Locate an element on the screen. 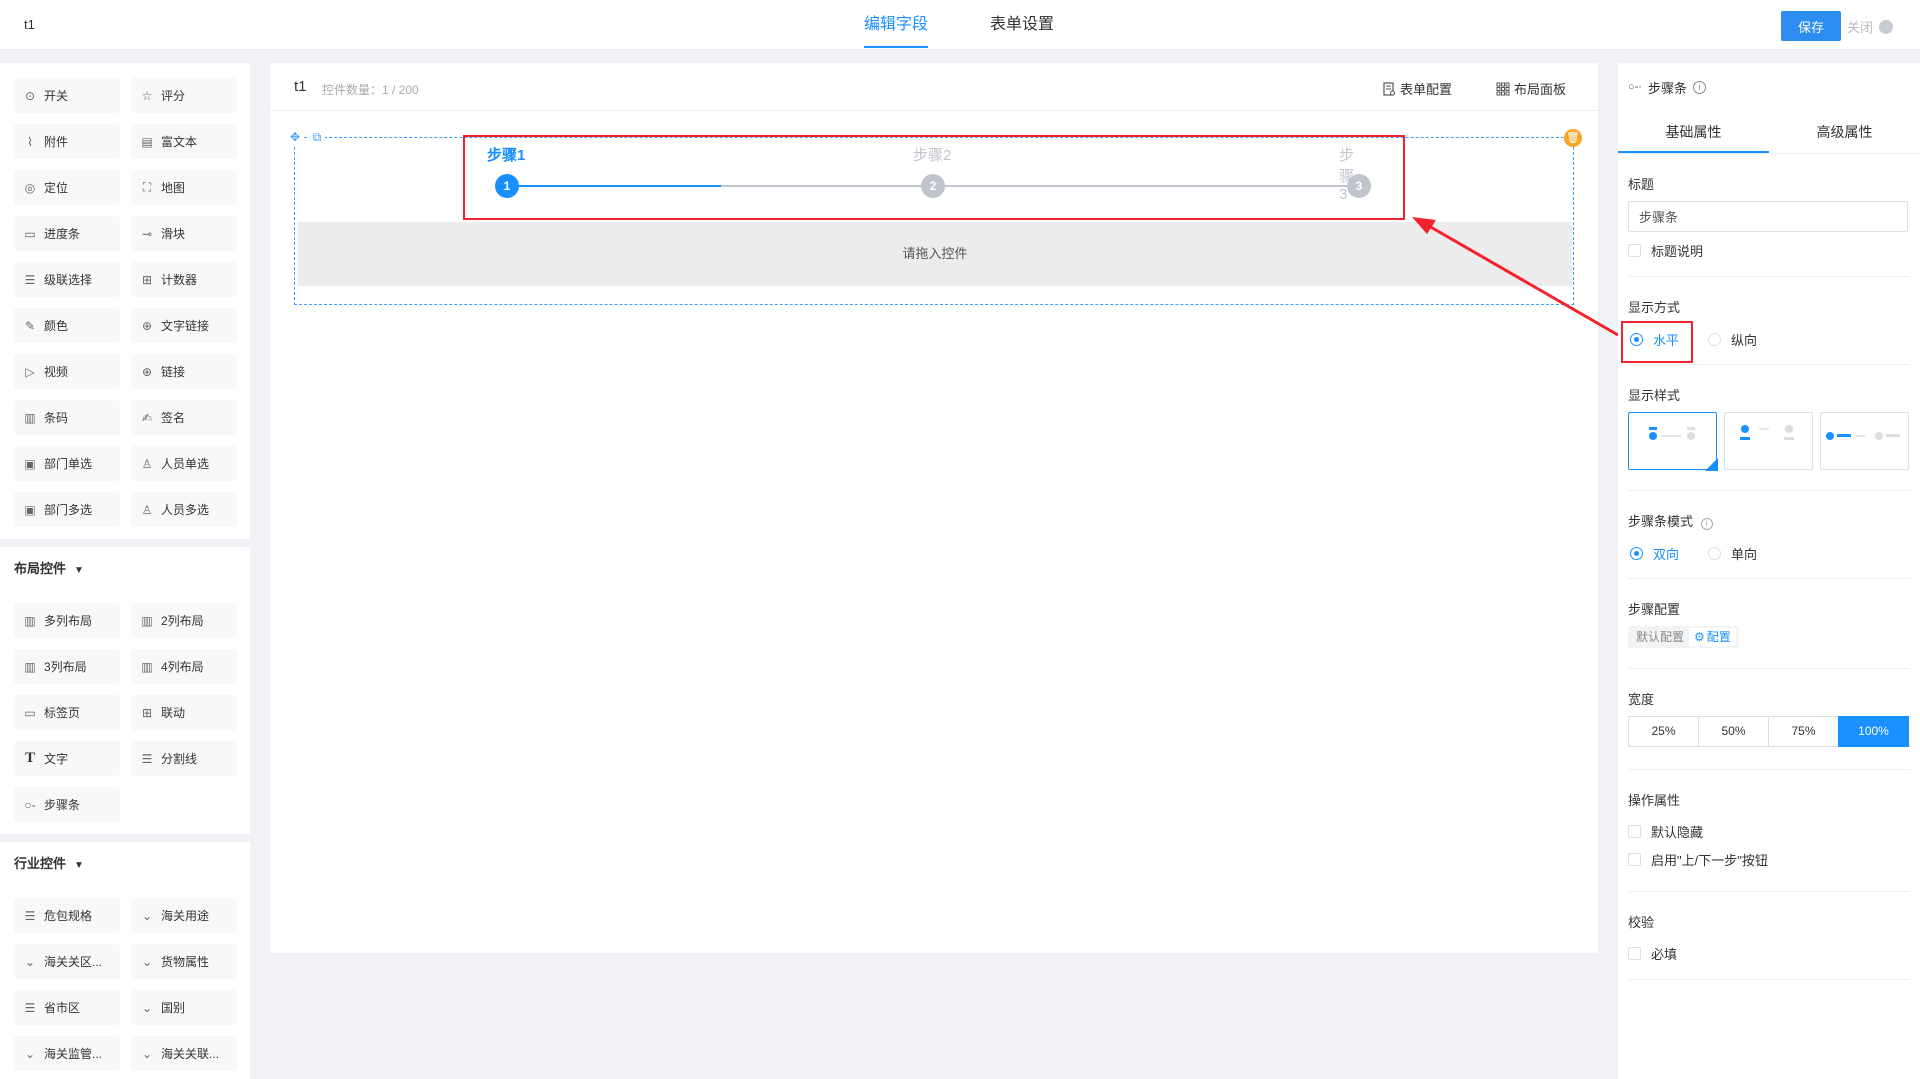 The height and width of the screenshot is (1079, 1920). enable-prev-next-checkbox is located at coordinates (1634, 859).